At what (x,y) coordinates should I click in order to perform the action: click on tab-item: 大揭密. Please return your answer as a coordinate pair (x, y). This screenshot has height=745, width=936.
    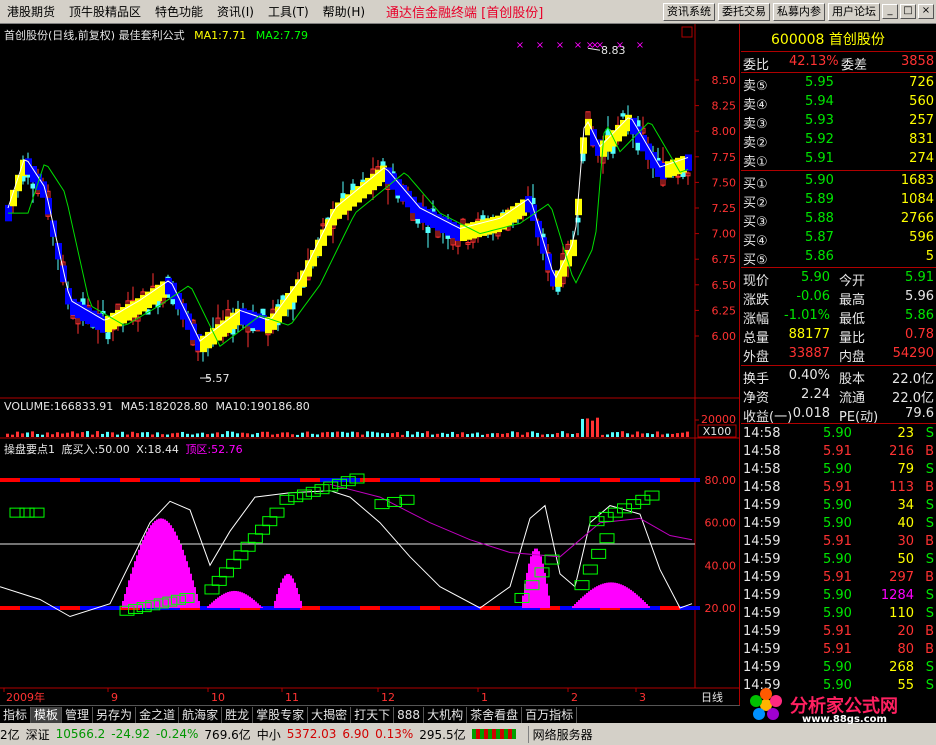
    Looking at the image, I should click on (330, 714).